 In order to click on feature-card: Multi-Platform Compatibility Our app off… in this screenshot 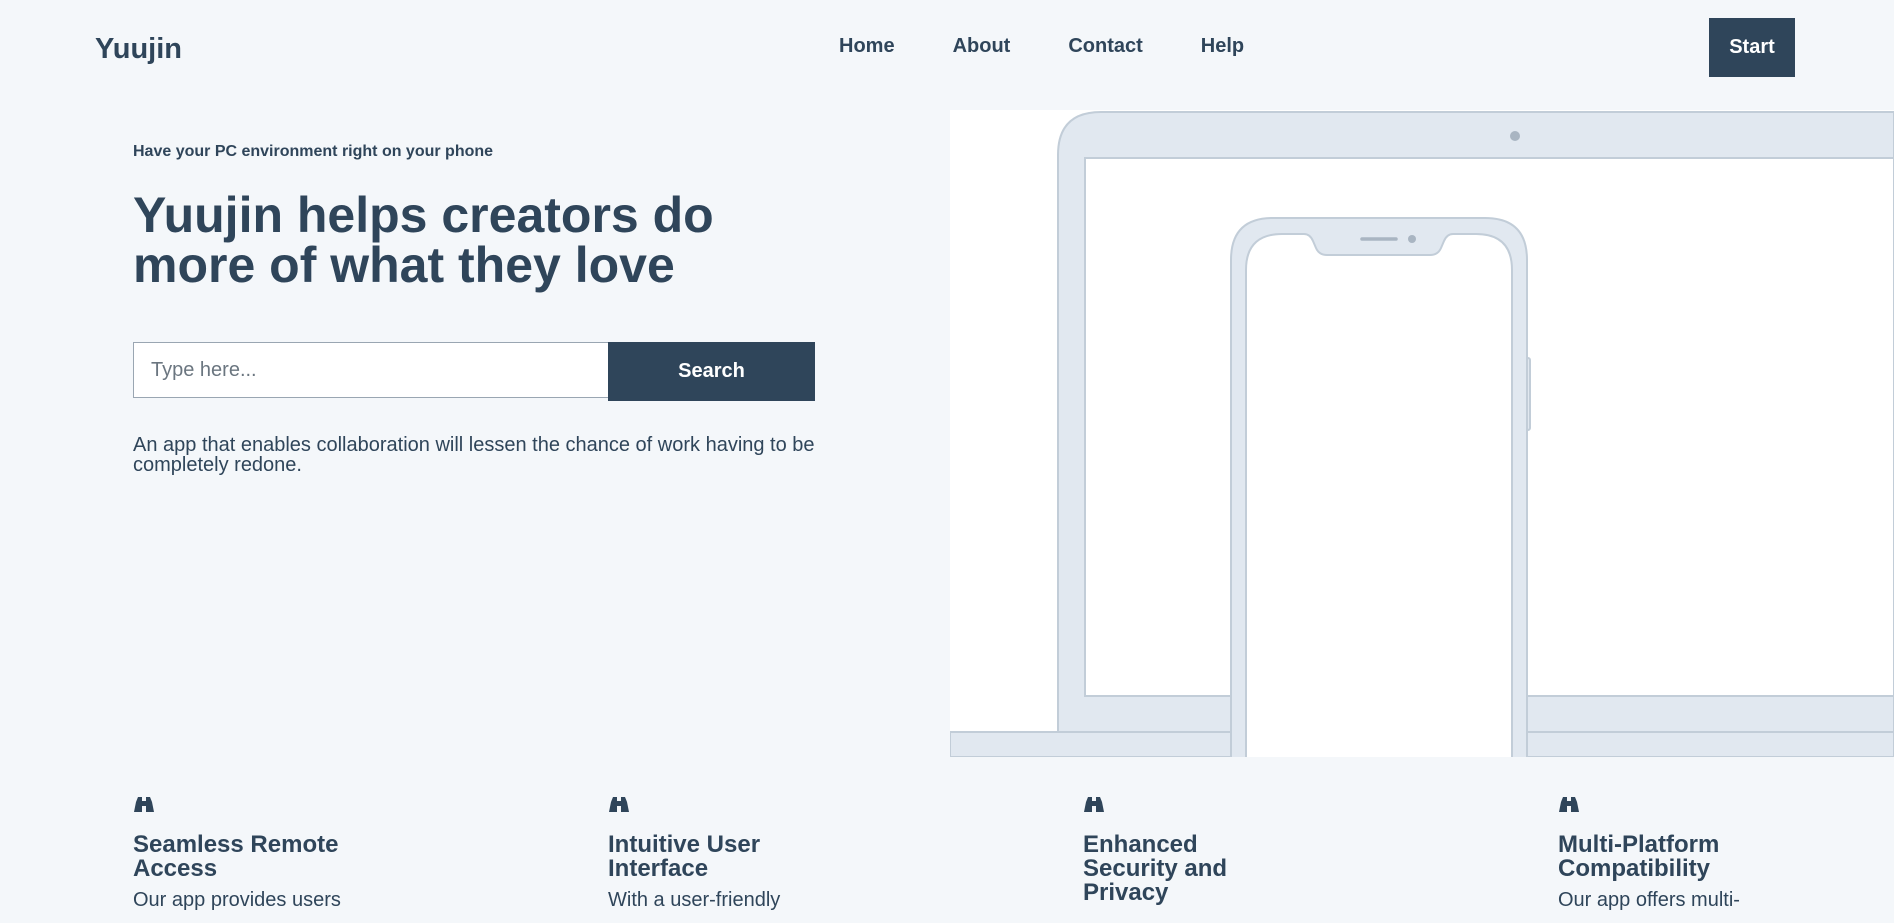, I will do `click(1683, 853)`.